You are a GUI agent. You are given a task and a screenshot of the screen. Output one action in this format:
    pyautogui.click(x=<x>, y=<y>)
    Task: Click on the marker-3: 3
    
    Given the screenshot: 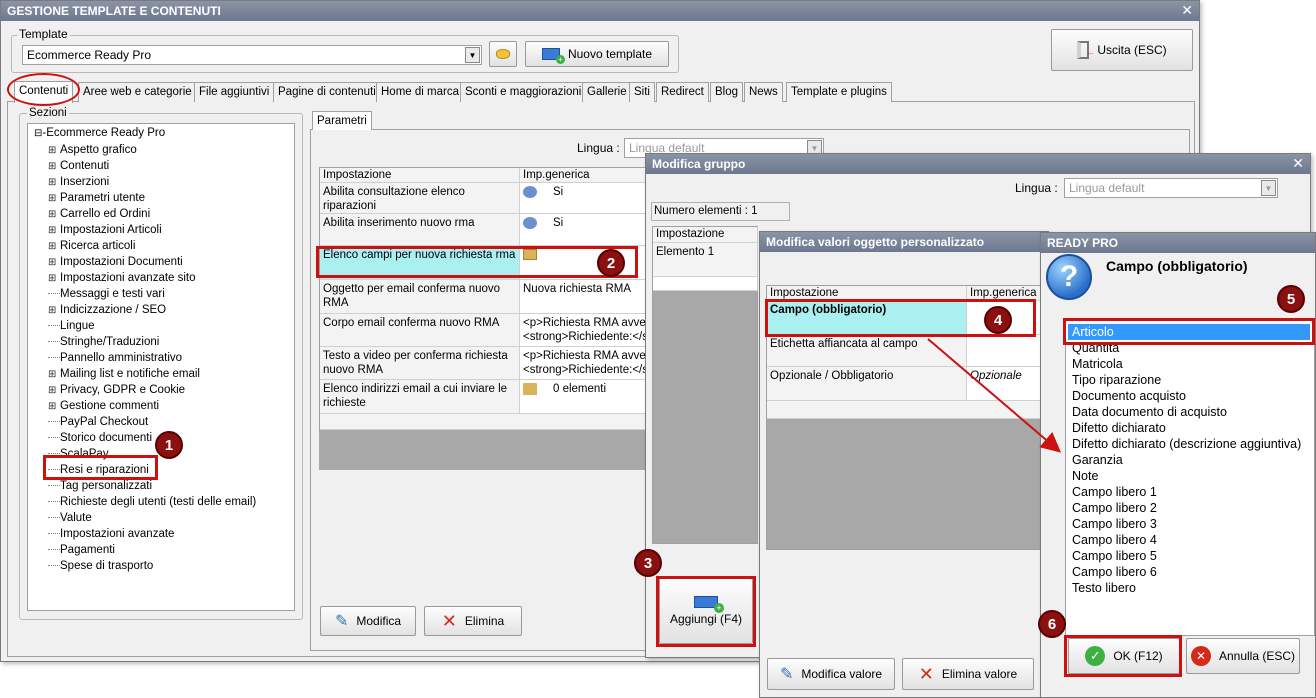 What is the action you would take?
    pyautogui.click(x=648, y=563)
    